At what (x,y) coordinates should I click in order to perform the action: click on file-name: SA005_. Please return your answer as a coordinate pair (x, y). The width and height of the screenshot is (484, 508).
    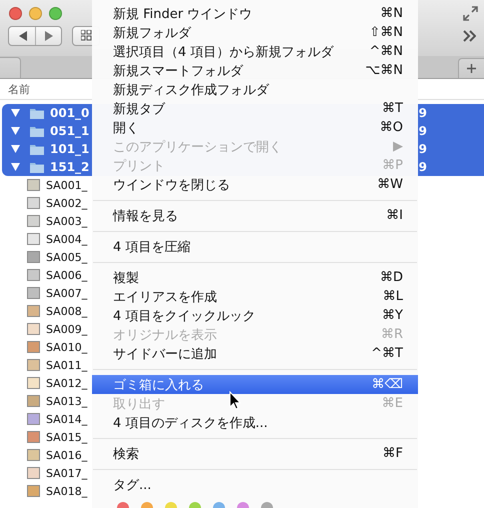
    Looking at the image, I should click on (67, 257).